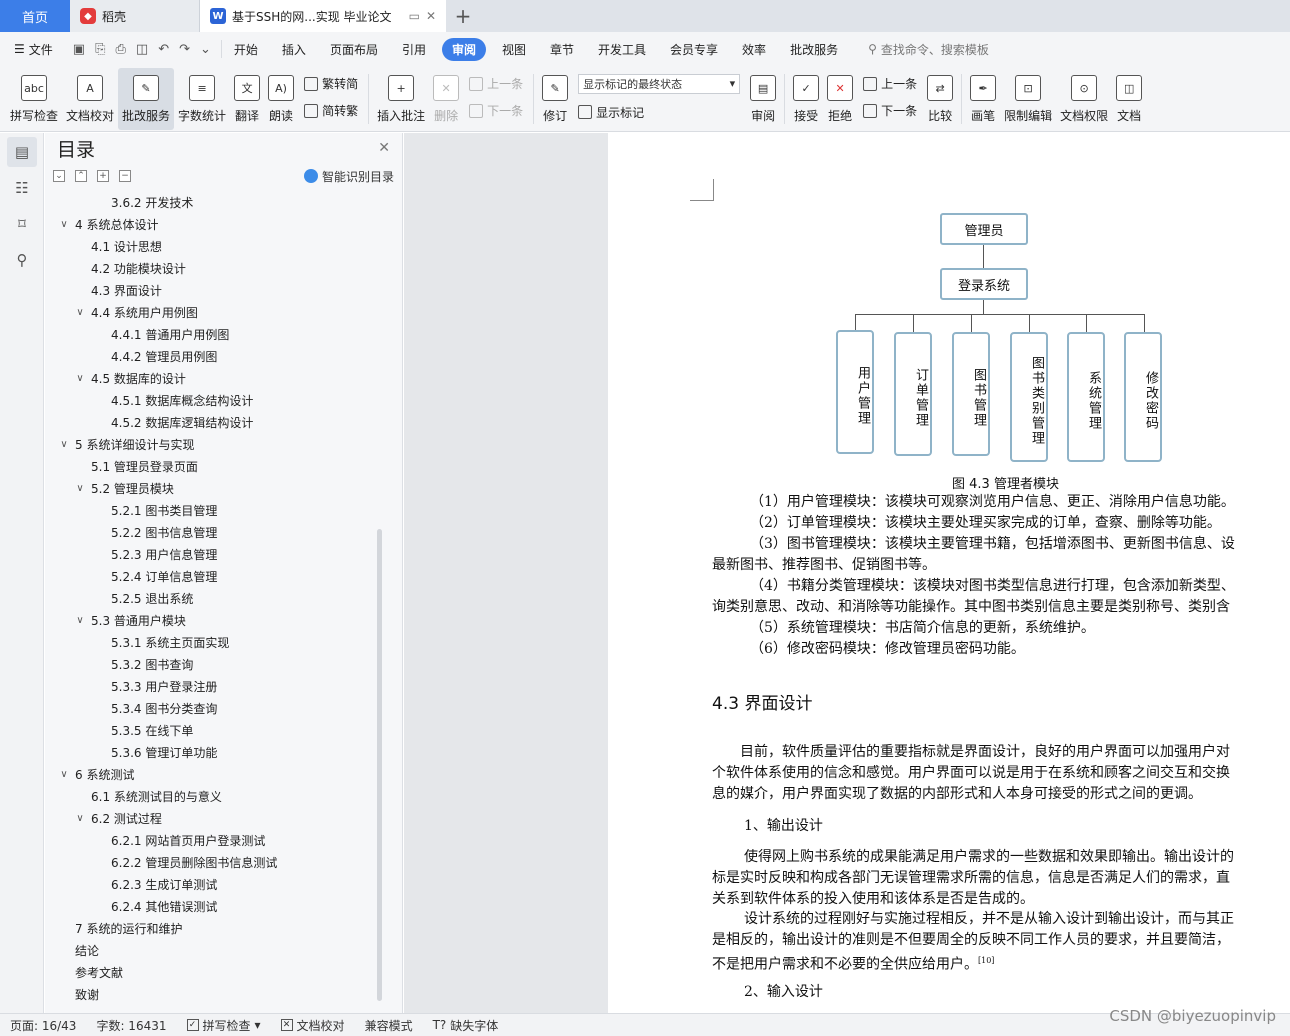  What do you see at coordinates (22, 152) in the screenshot?
I see `toc-panel-icon: ▤` at bounding box center [22, 152].